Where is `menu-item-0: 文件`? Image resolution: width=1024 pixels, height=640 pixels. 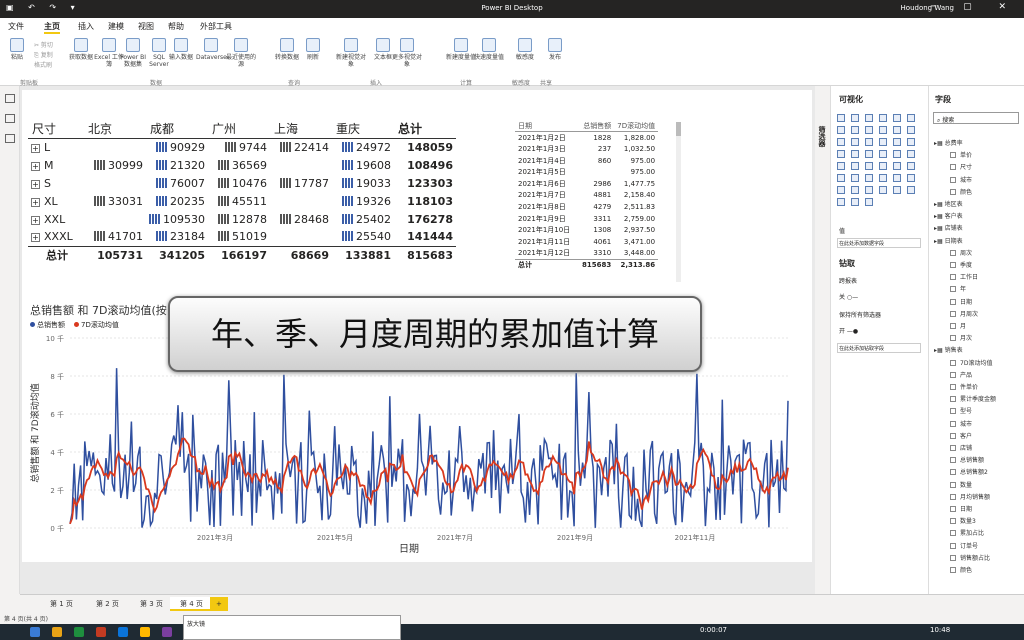 menu-item-0: 文件 is located at coordinates (16, 26).